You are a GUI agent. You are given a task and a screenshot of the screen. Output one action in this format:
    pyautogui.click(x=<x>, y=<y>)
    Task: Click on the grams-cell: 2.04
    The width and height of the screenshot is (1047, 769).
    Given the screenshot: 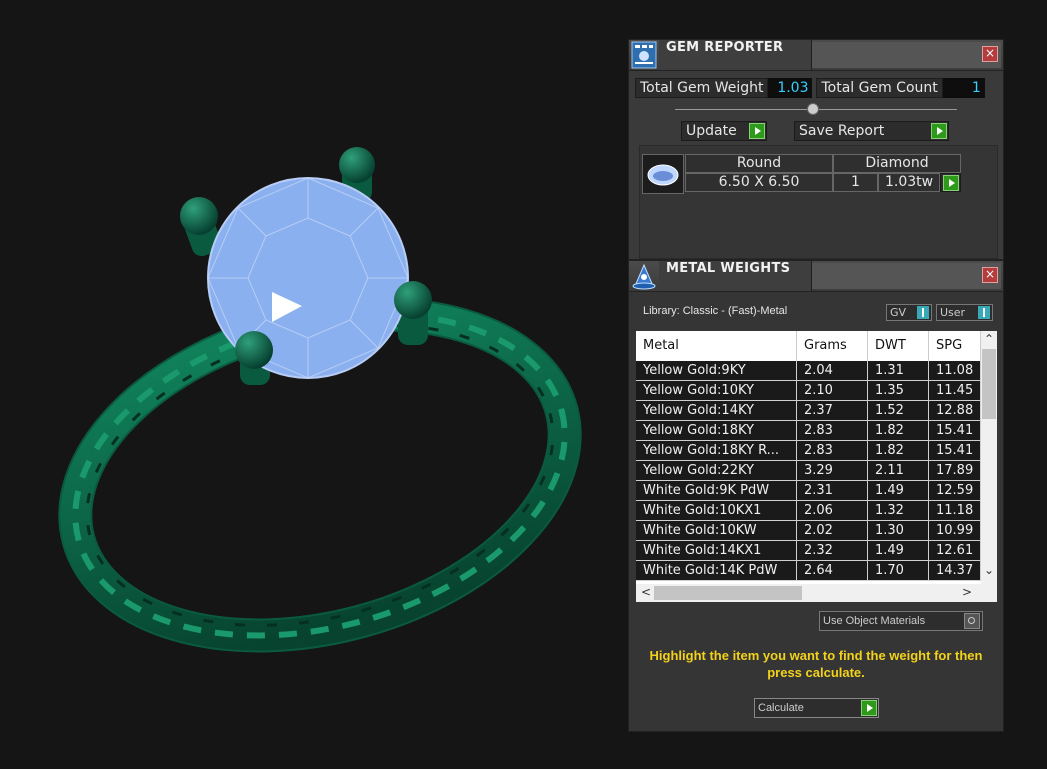 What is the action you would take?
    pyautogui.click(x=832, y=370)
    